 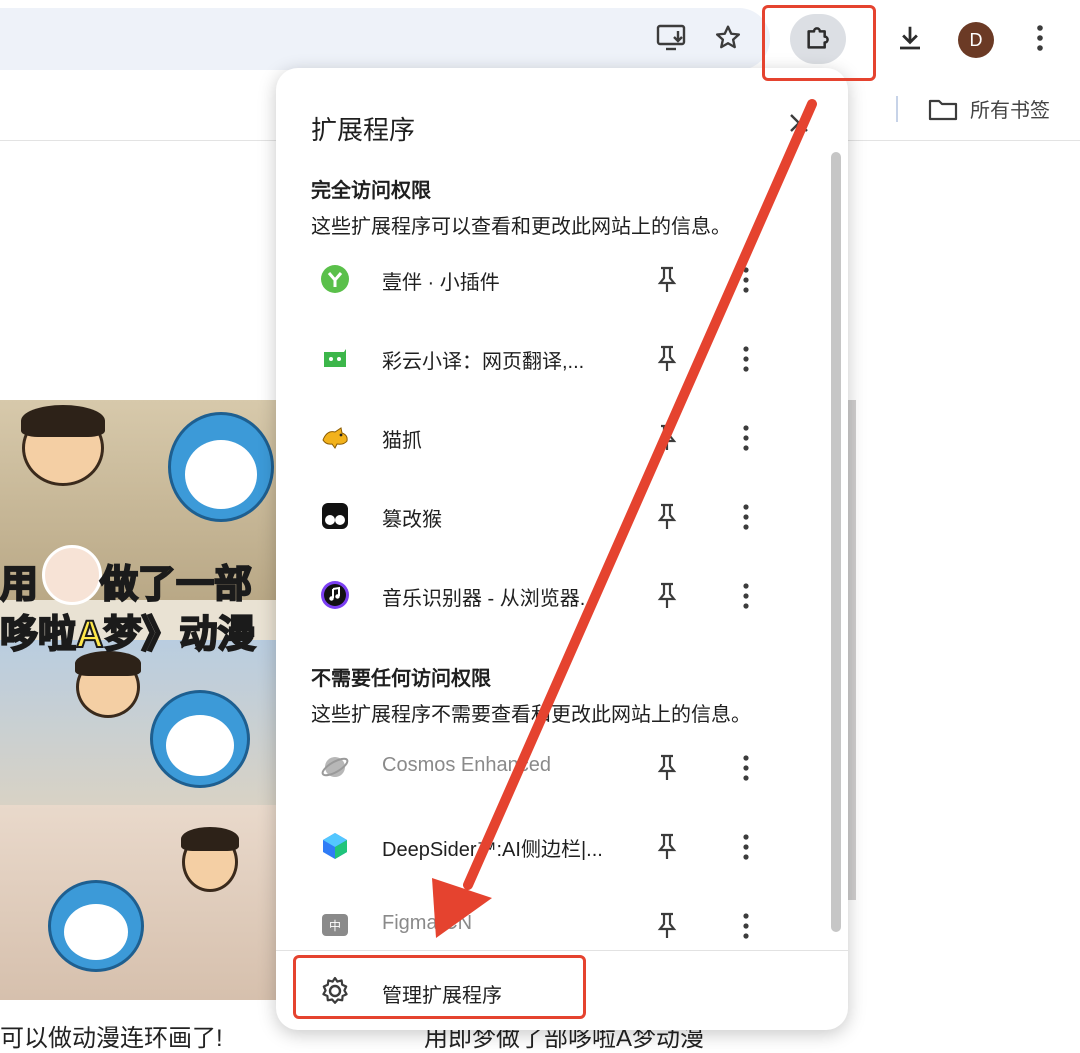 What do you see at coordinates (221, 467) in the screenshot?
I see `doraemon-figure` at bounding box center [221, 467].